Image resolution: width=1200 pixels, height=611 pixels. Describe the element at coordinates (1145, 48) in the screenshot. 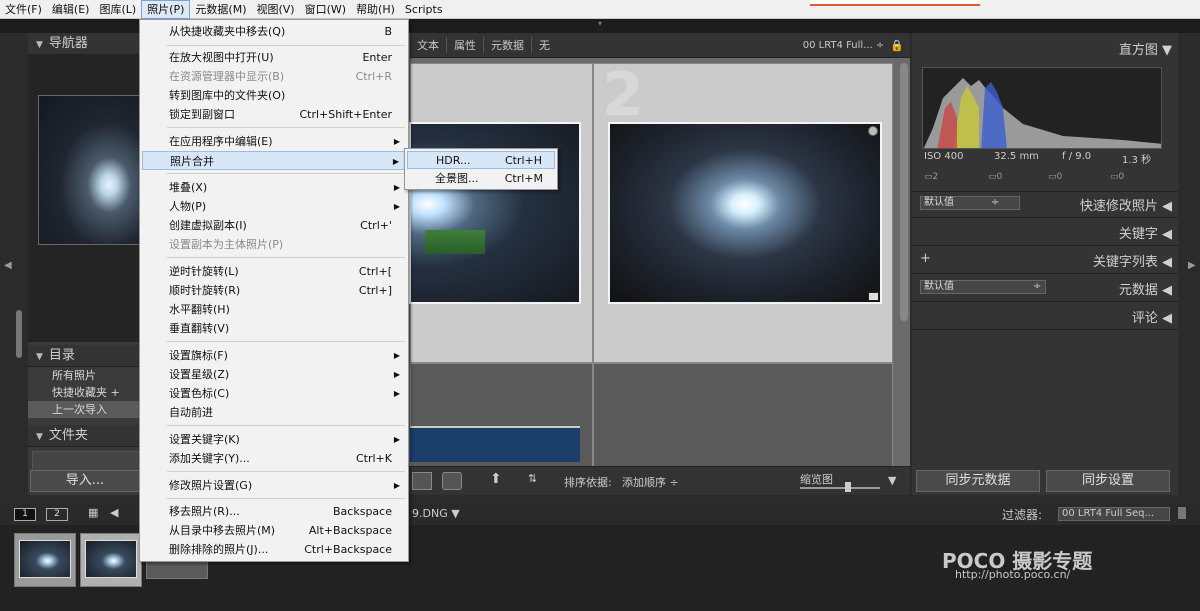

I see `histogram-header: 直方图 ▼` at that location.